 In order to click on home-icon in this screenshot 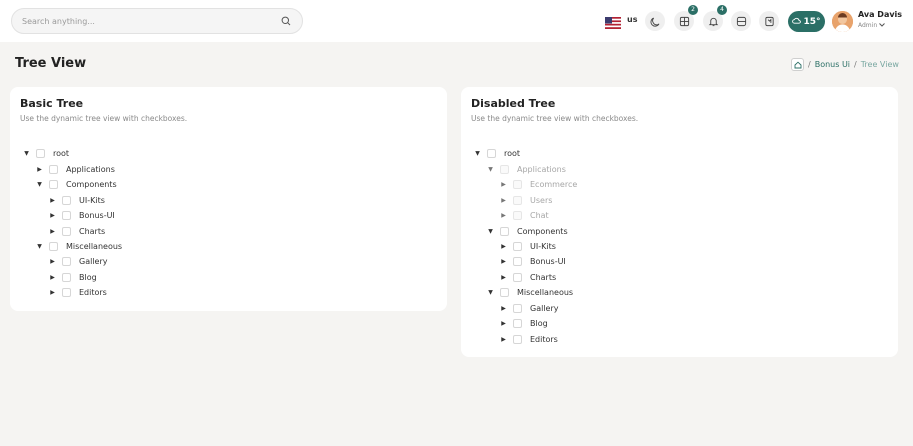, I will do `click(797, 64)`.